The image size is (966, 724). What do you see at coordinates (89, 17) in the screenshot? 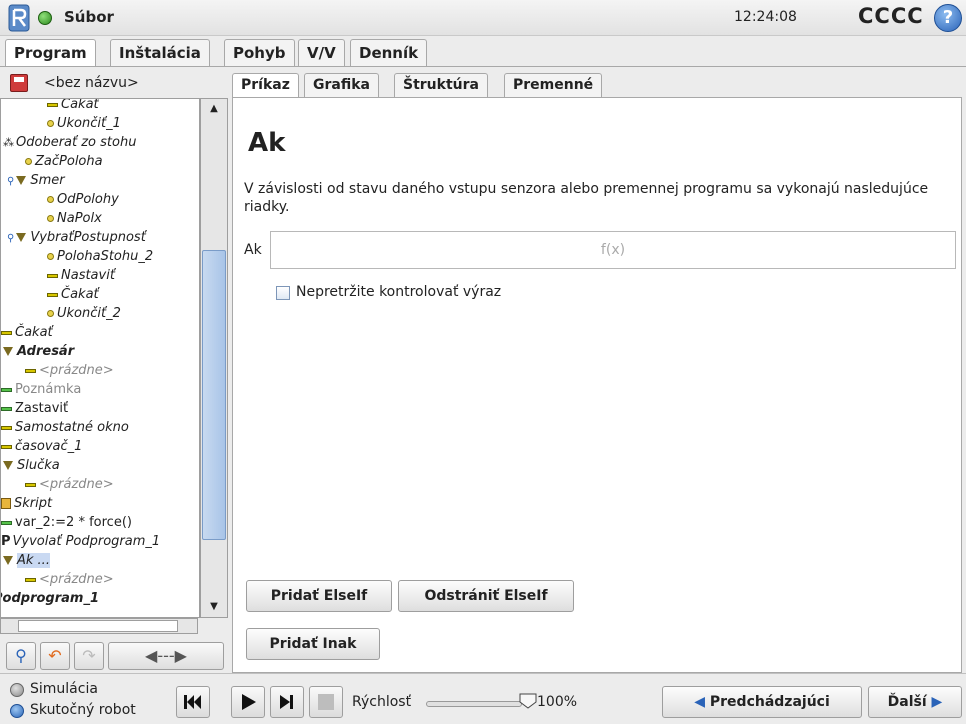
I see `file-menu: Súbor` at bounding box center [89, 17].